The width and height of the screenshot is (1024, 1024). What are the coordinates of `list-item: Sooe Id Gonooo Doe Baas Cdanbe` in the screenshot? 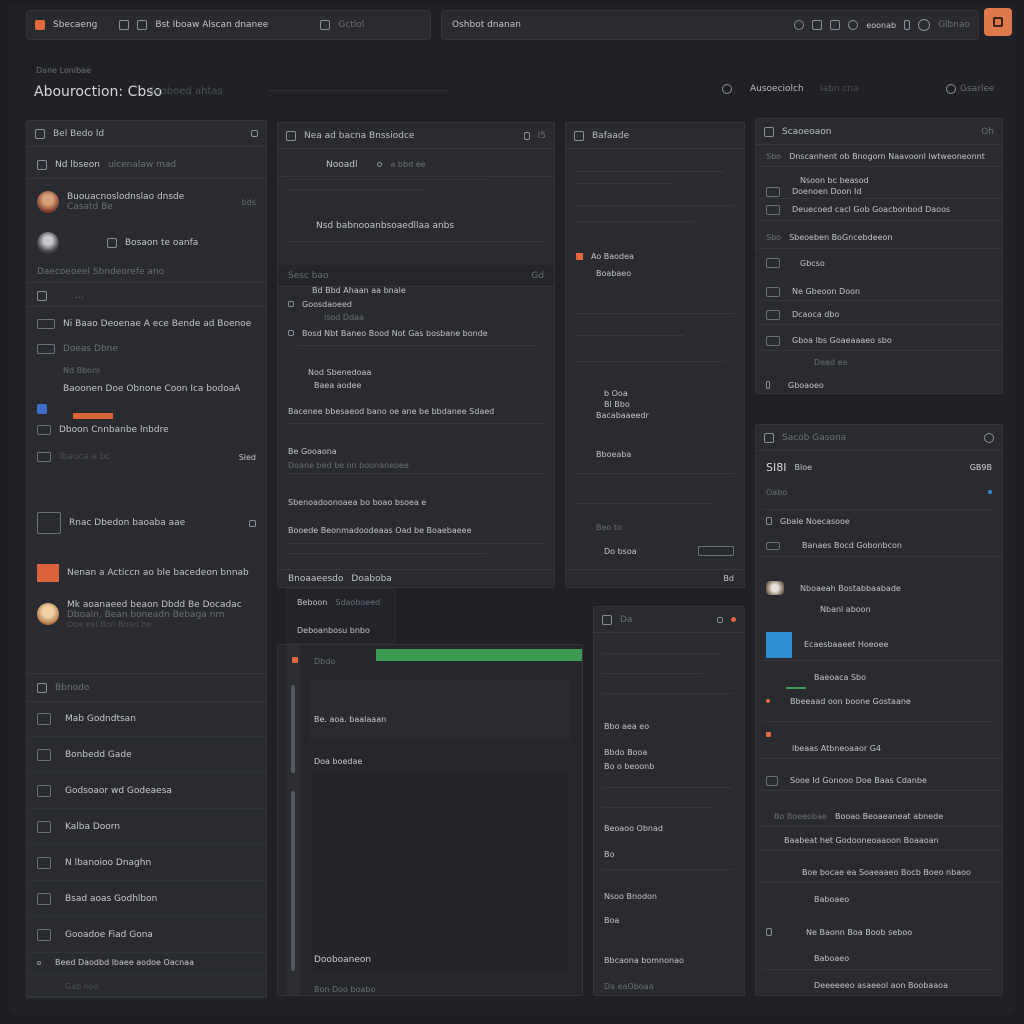 It's located at (879, 781).